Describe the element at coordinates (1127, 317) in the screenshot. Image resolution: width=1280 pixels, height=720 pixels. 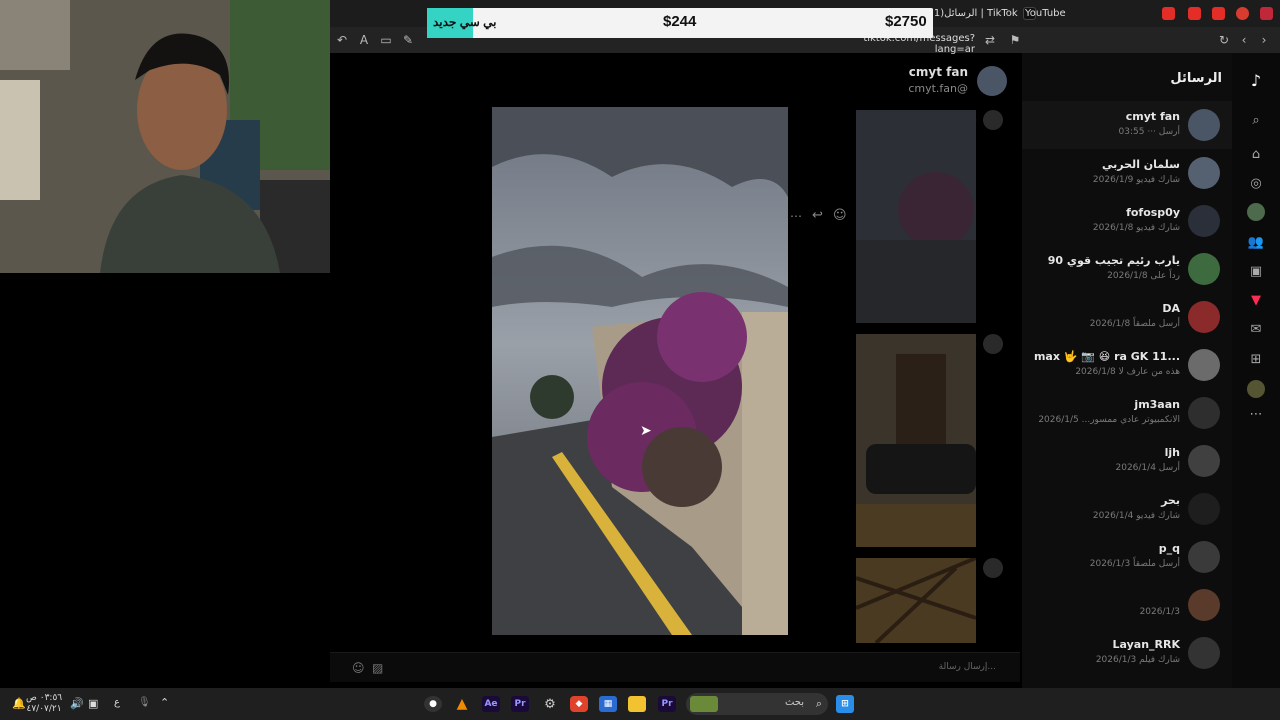
I see `conversation-item: DA أرسل ملصقاً 2026/1/8` at that location.